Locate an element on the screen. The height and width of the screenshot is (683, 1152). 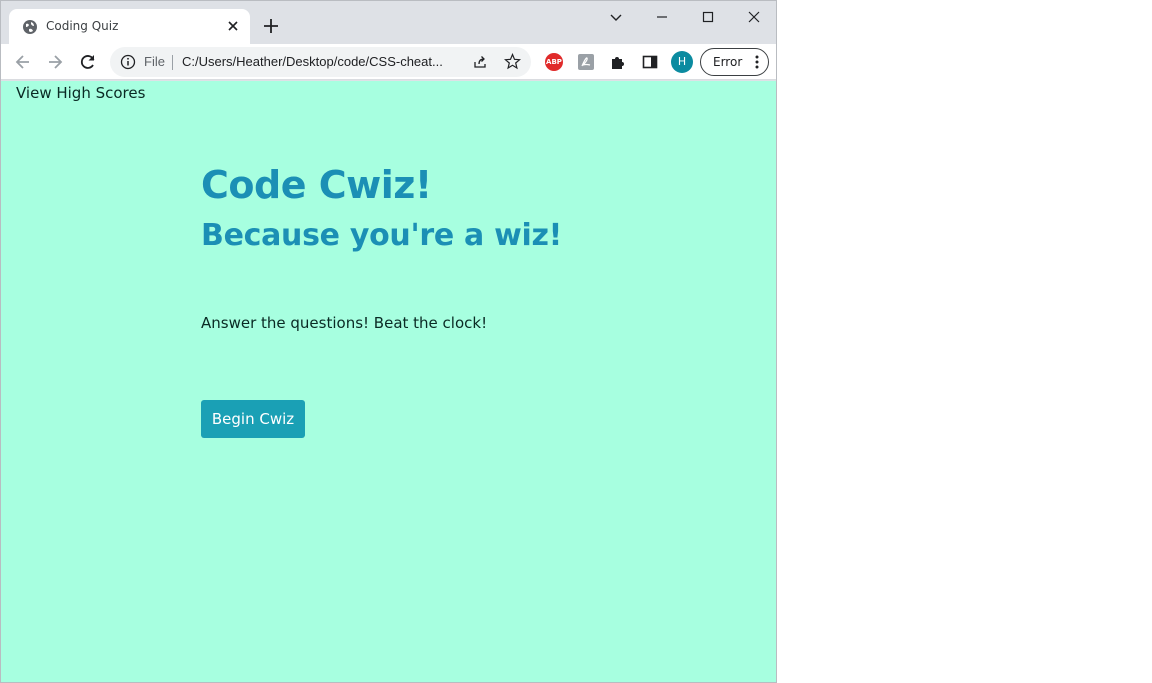
error-chip-button: Error is located at coordinates (734, 62).